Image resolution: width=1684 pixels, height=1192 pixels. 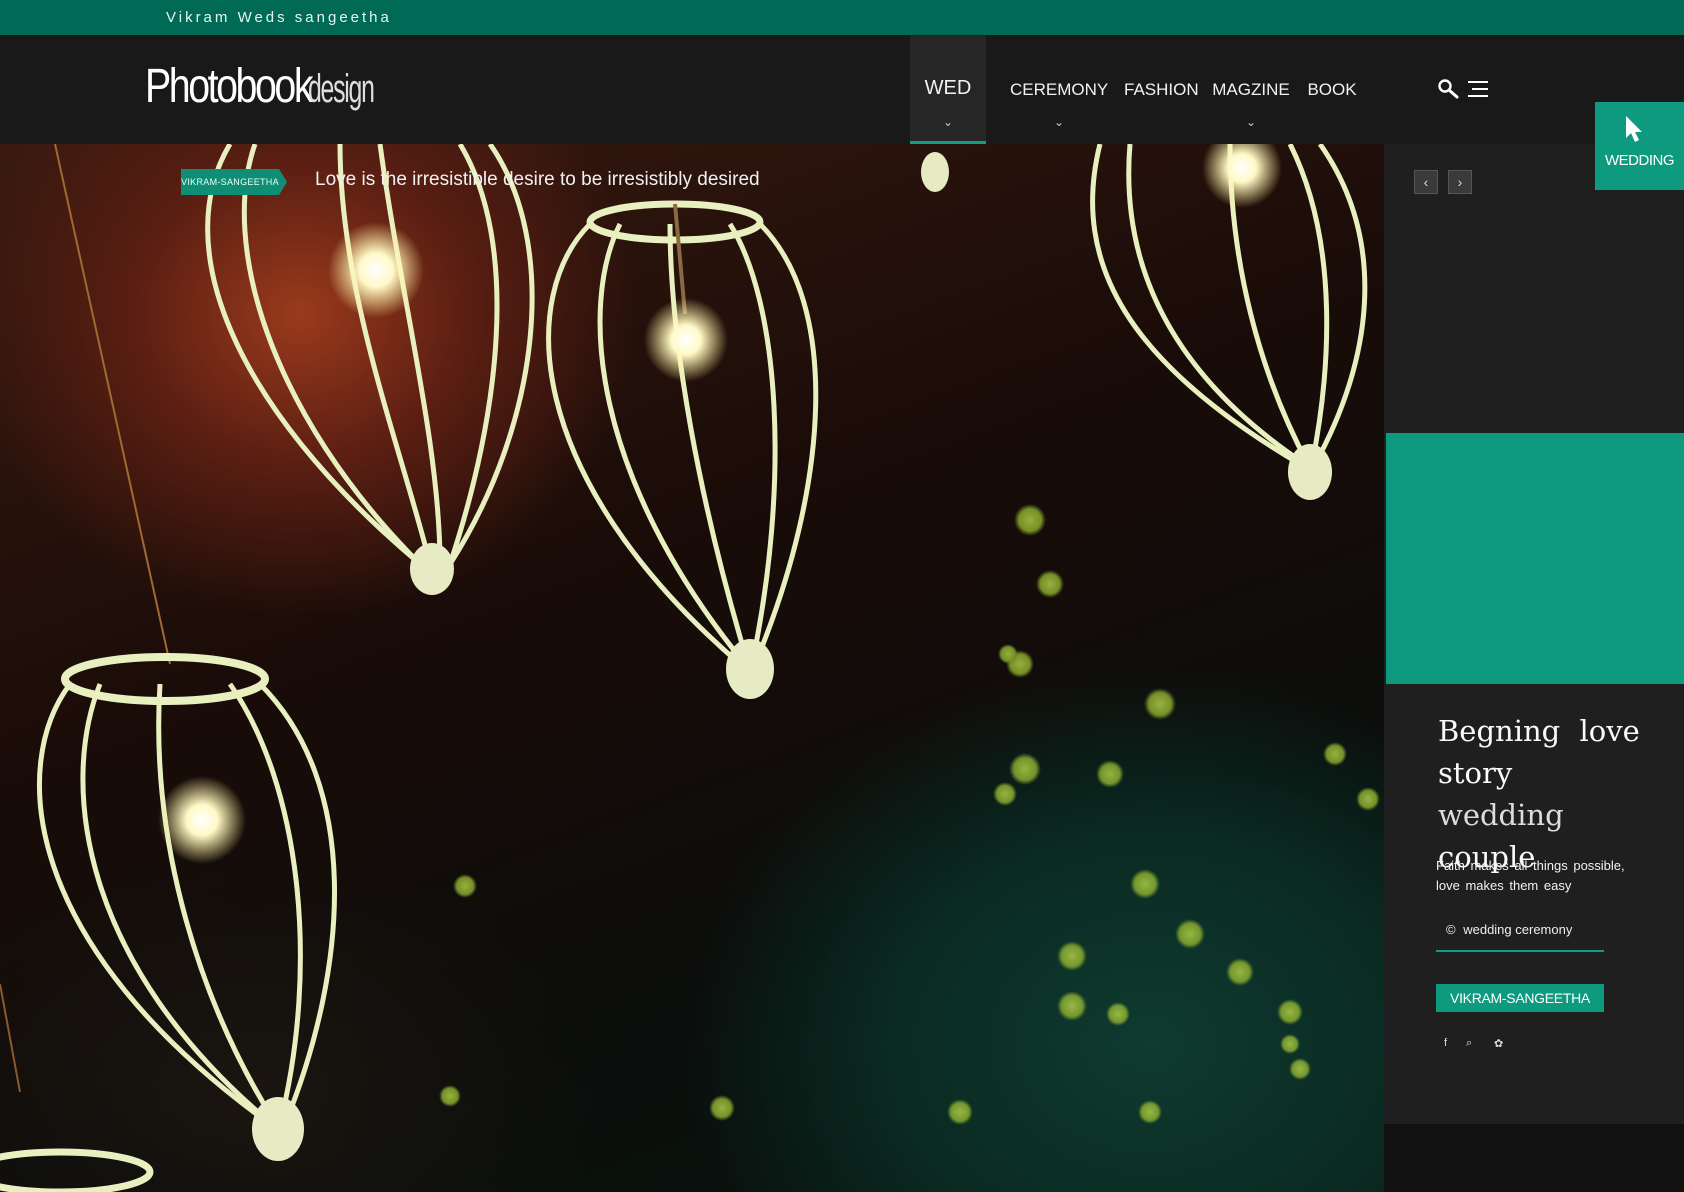 I want to click on slider-next-button: ›, so click(x=1460, y=182).